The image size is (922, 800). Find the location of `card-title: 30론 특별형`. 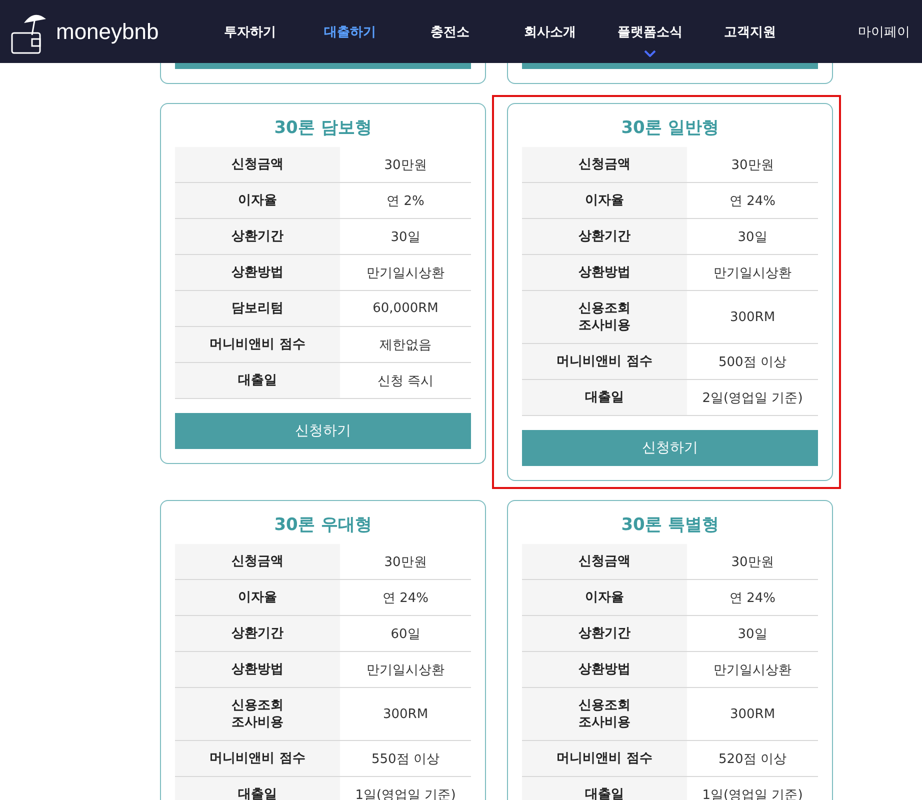

card-title: 30론 특별형 is located at coordinates (670, 525).